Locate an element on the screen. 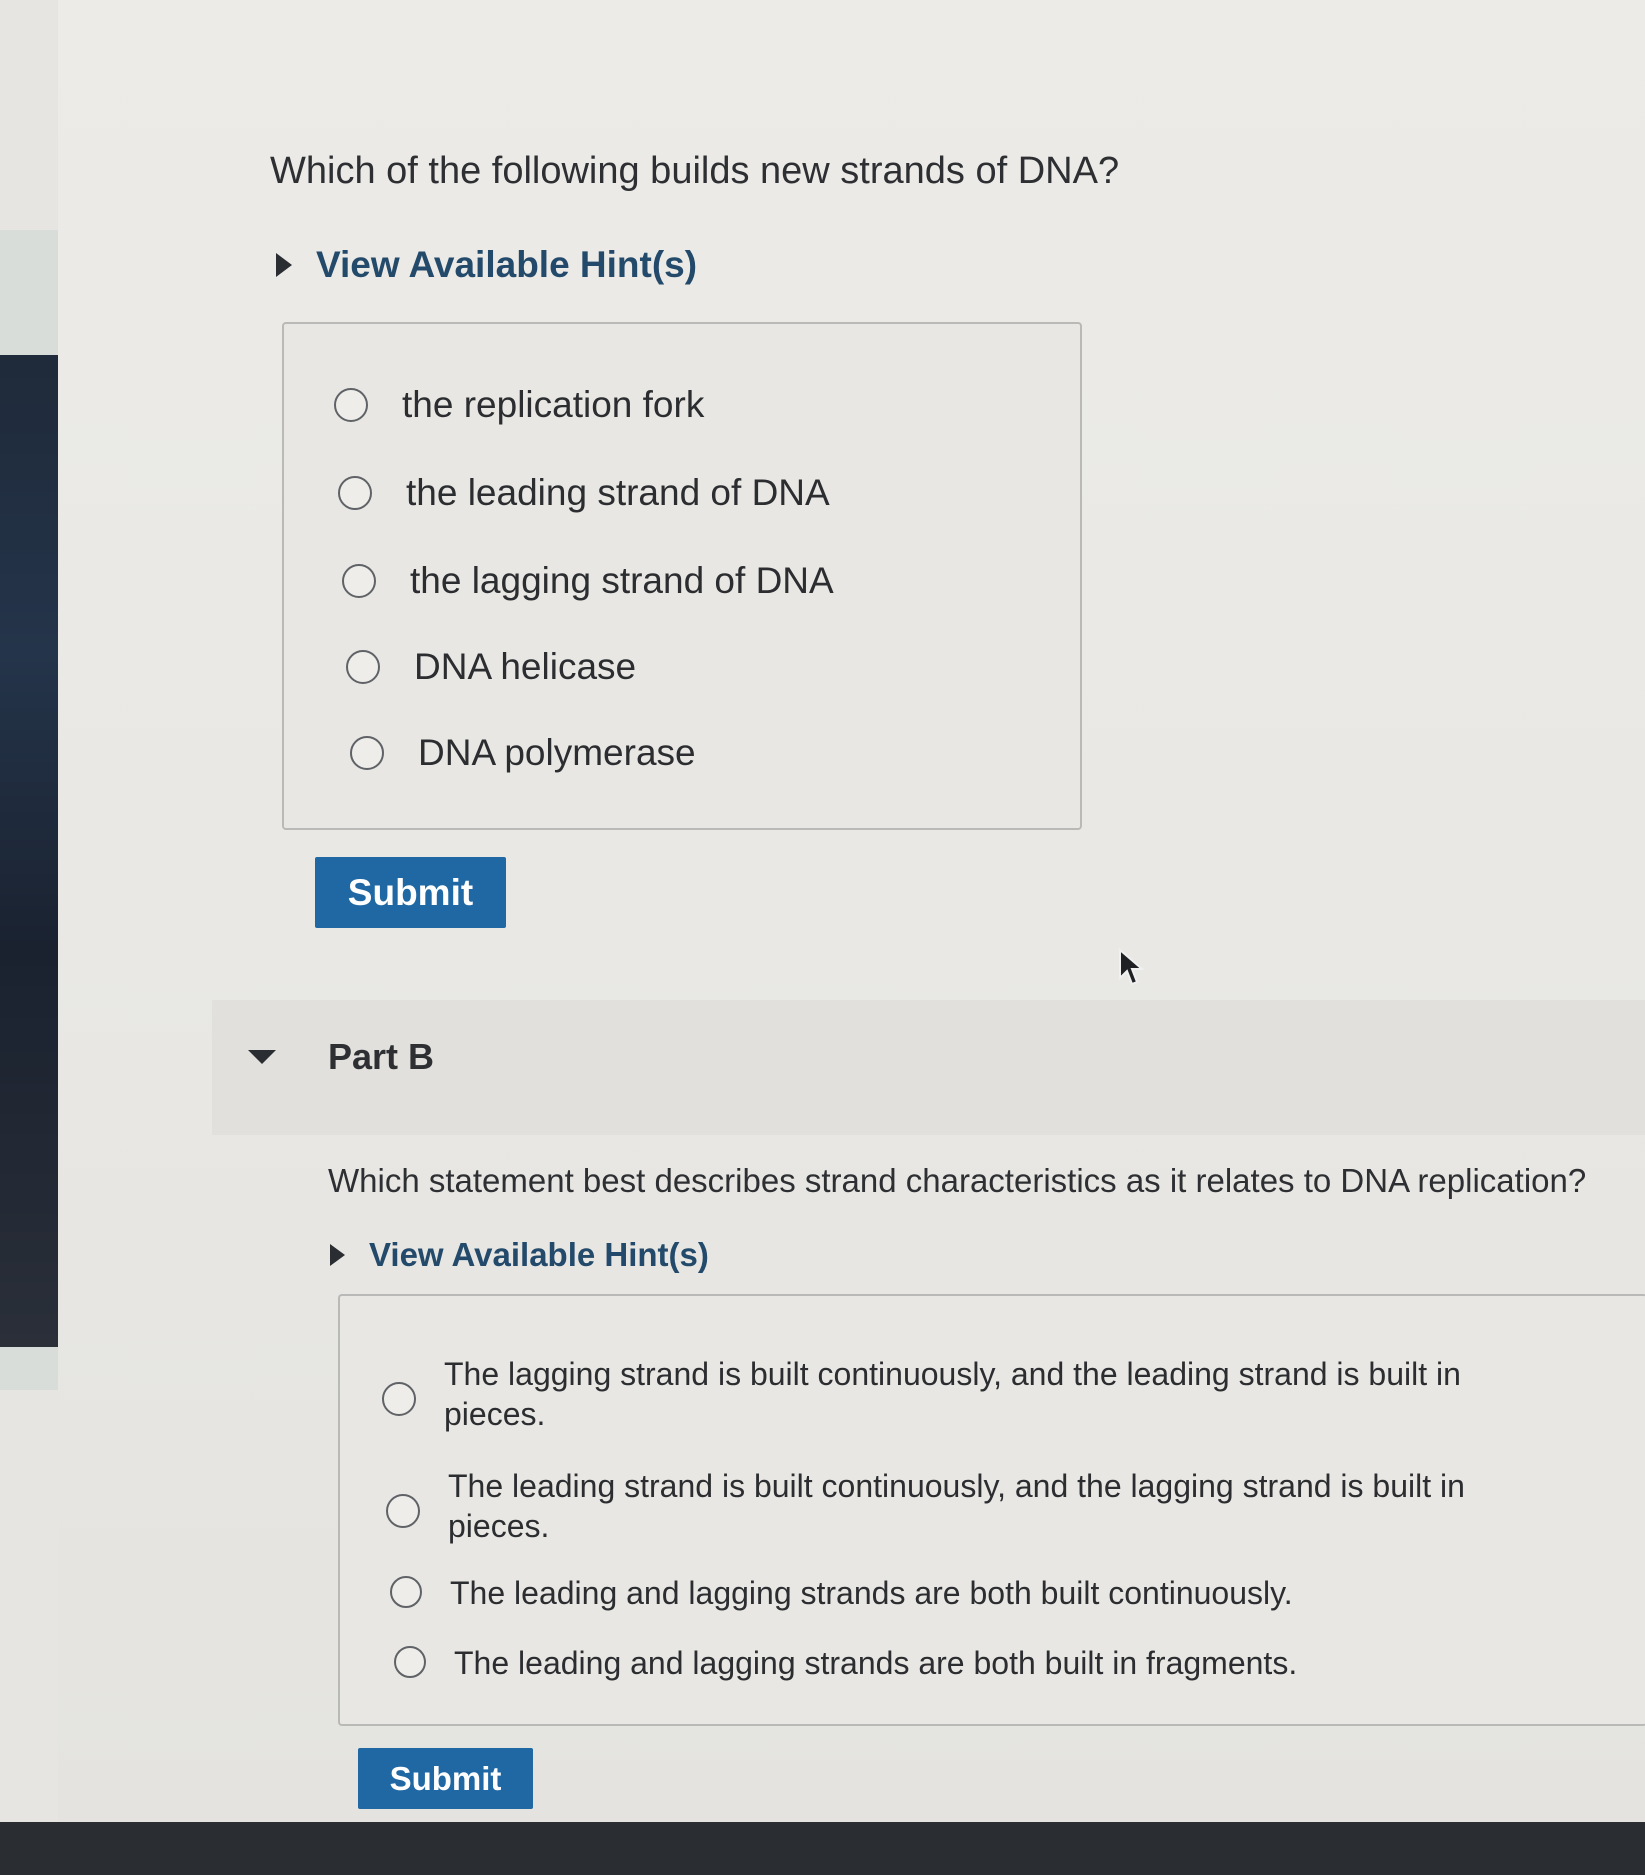 Image resolution: width=1645 pixels, height=1875 pixels. option-label: the replication fork is located at coordinates (553, 404).